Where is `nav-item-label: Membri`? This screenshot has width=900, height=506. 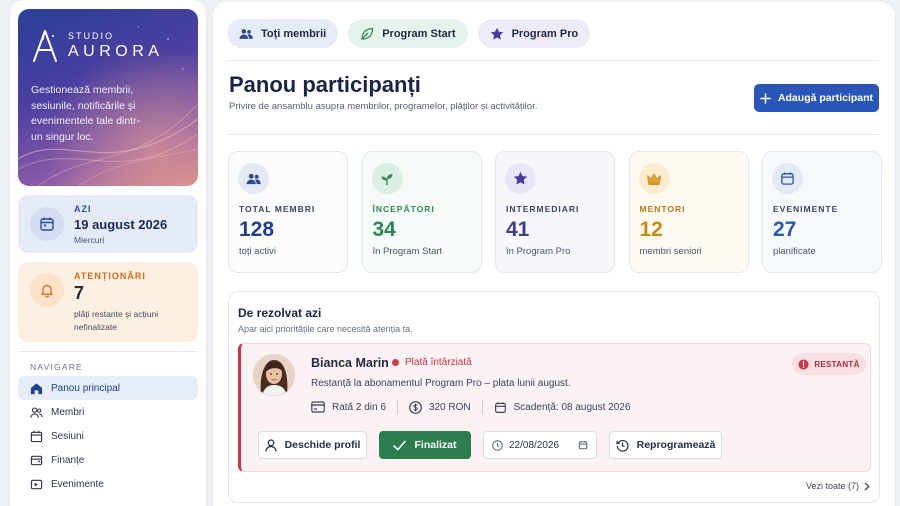
nav-item-label: Membri is located at coordinates (68, 412).